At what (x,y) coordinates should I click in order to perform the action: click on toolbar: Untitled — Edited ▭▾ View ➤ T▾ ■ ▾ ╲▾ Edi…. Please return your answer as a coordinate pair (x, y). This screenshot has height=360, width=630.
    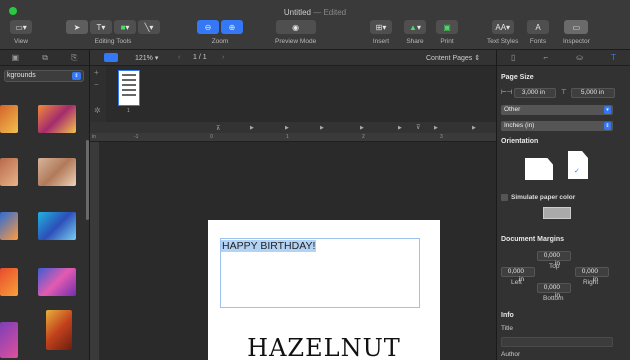
    Looking at the image, I should click on (315, 25).